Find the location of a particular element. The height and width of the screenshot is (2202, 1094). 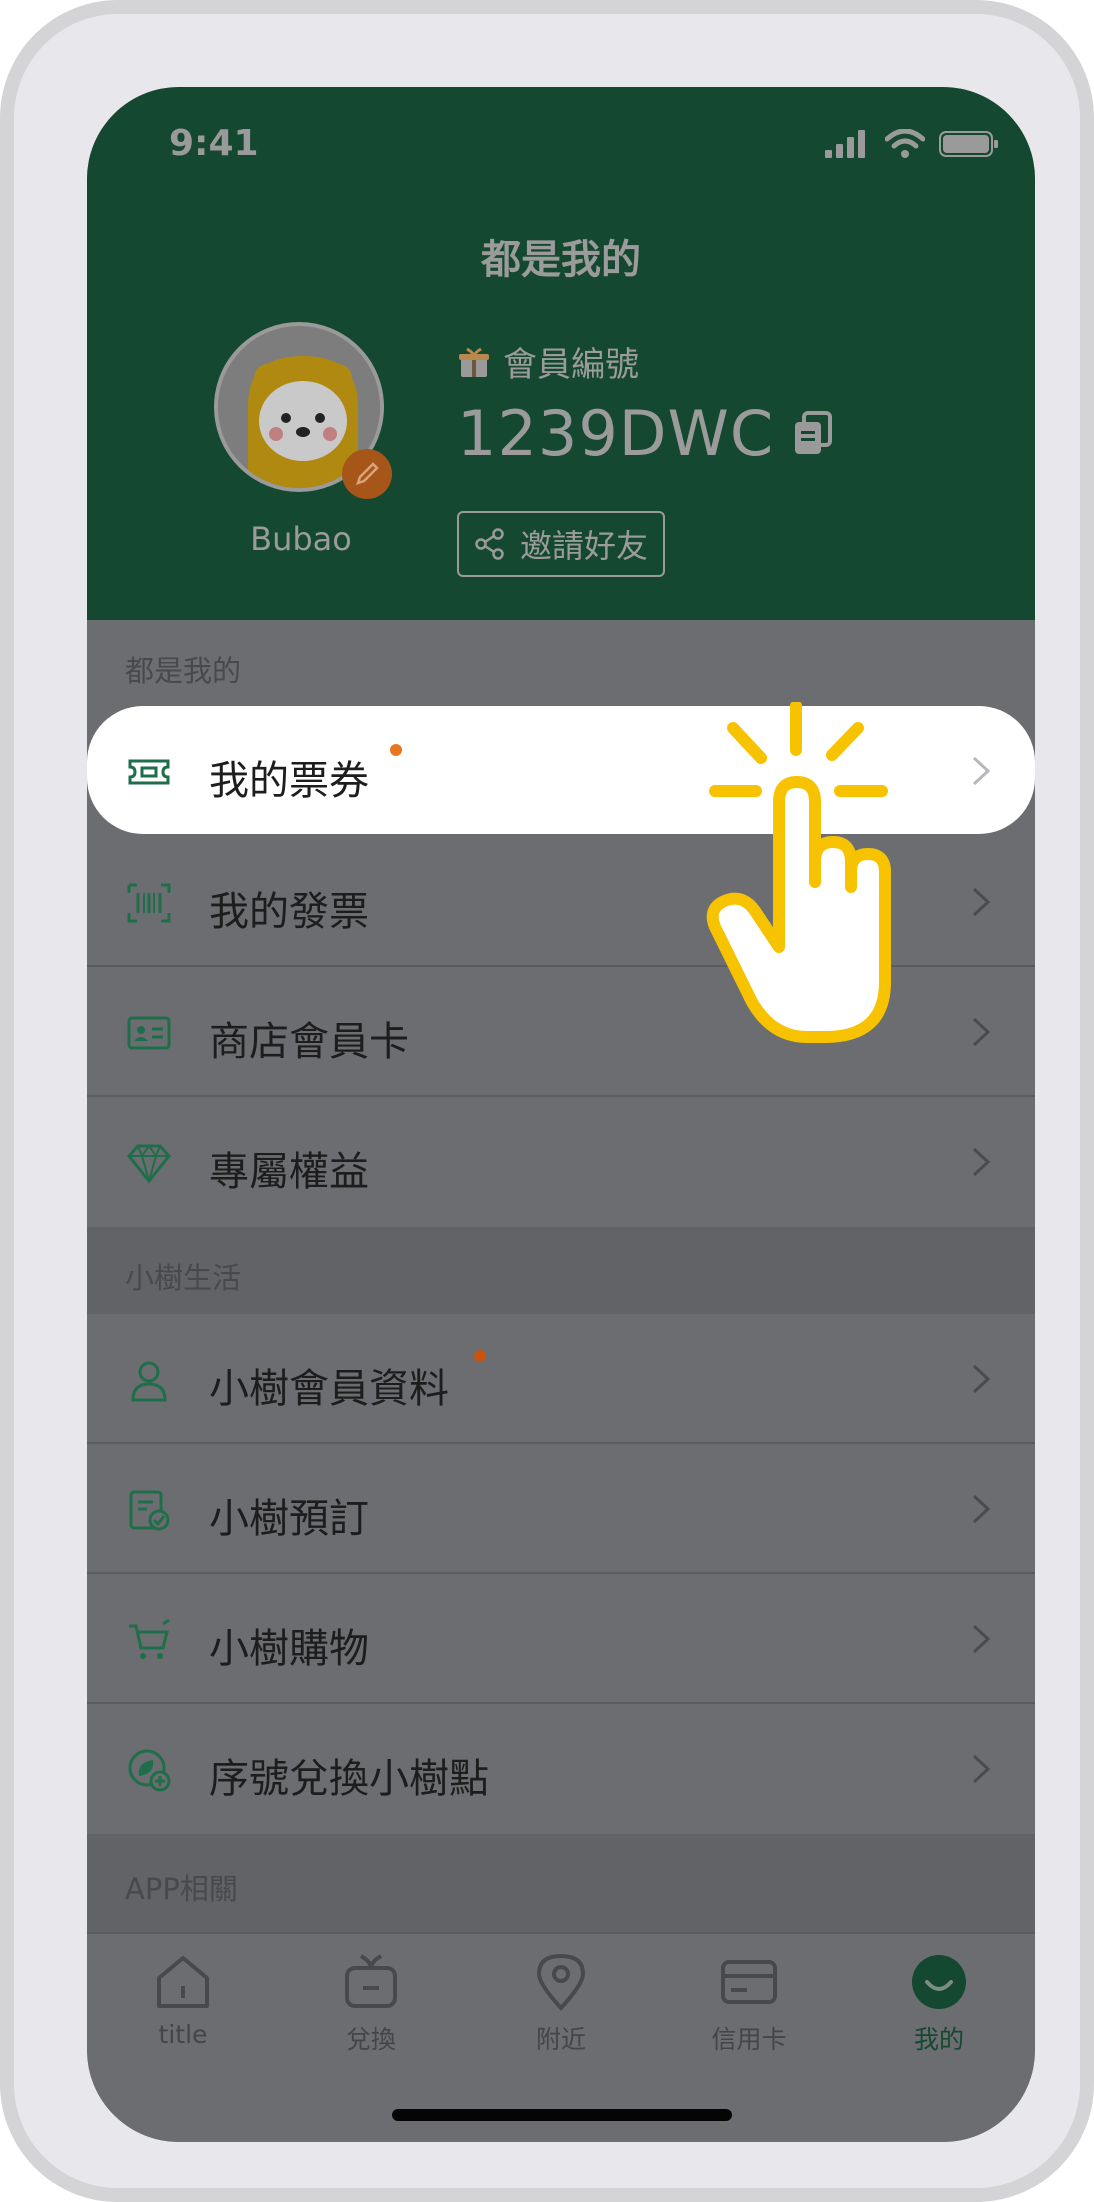

tab-redeem: 兌換 is located at coordinates (371, 2004).